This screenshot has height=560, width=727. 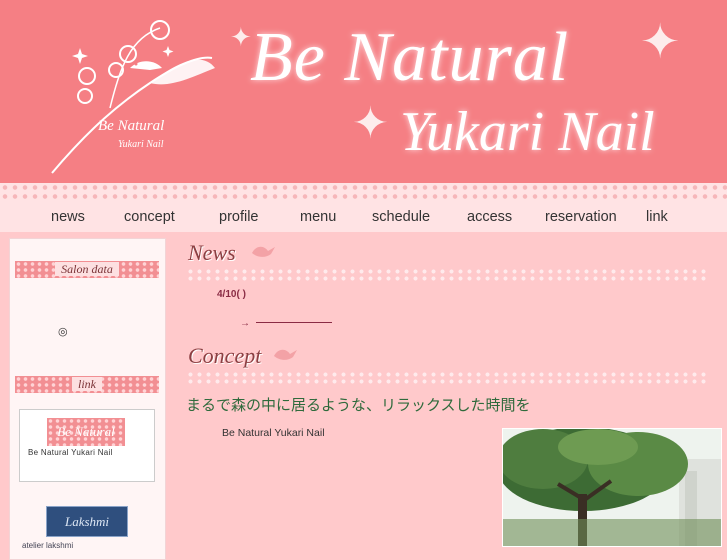 I want to click on logo: Be Natural Yukari Nail, so click(x=135, y=93).